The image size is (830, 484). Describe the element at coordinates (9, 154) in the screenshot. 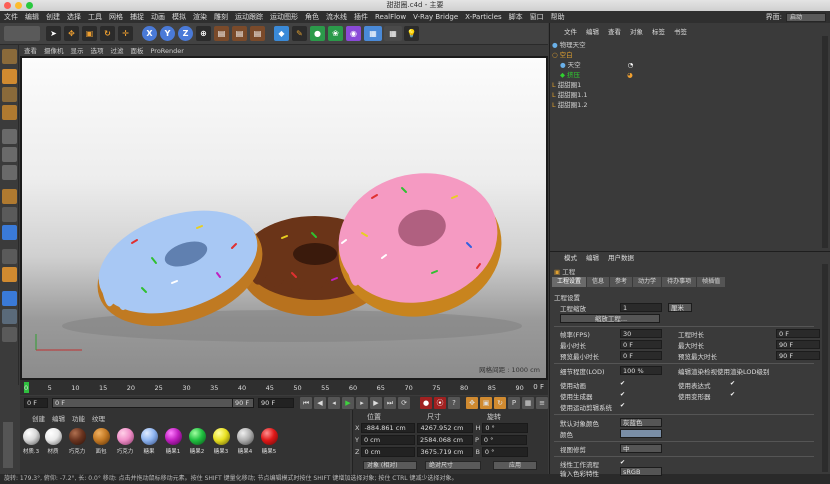

I see `edges-mode-icon` at that location.